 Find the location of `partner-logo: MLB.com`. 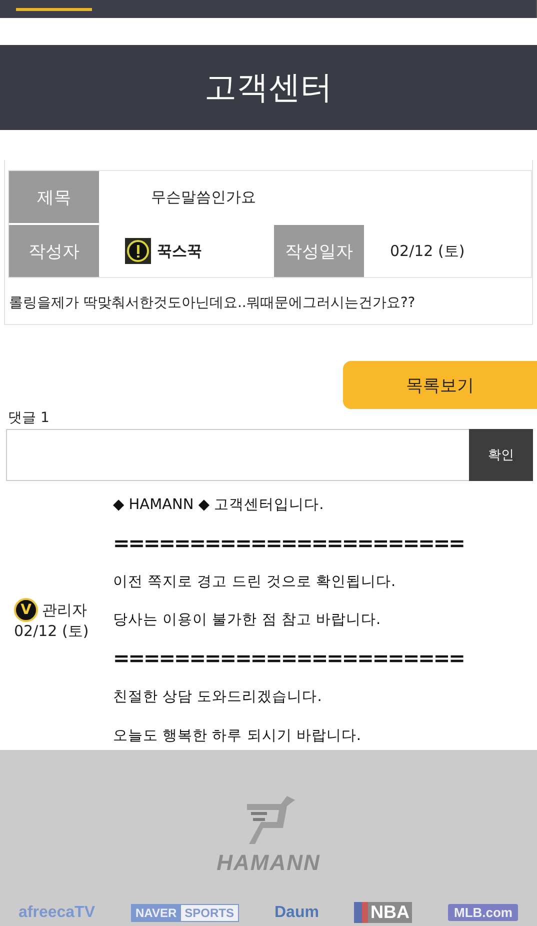

partner-logo: MLB.com is located at coordinates (483, 912).